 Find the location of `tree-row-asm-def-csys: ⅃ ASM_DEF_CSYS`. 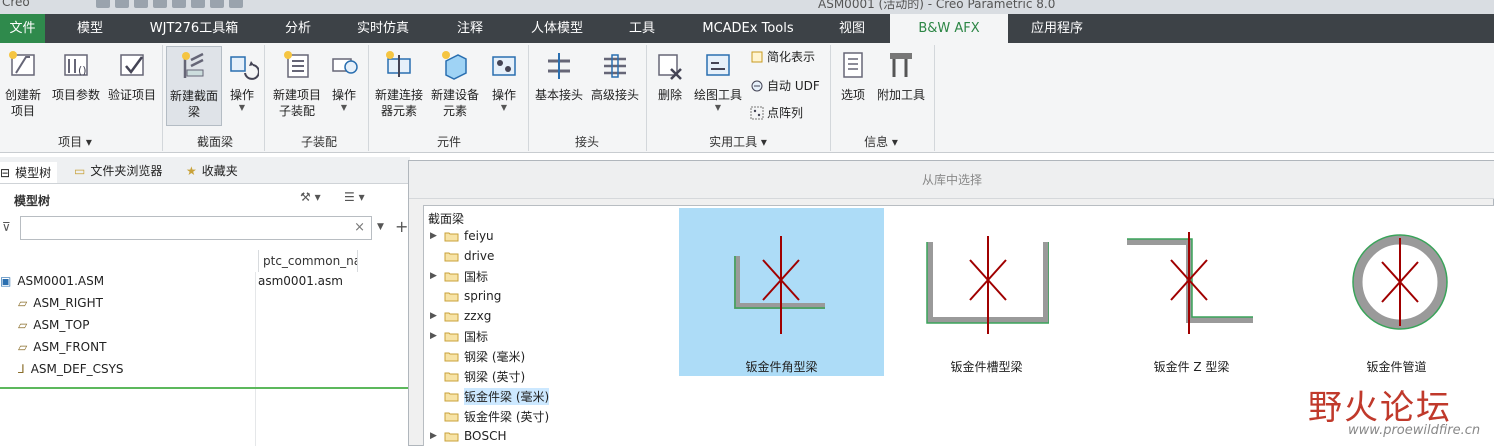

tree-row-asm-def-csys: ⅃ ASM_DEF_CSYS is located at coordinates (71, 369).